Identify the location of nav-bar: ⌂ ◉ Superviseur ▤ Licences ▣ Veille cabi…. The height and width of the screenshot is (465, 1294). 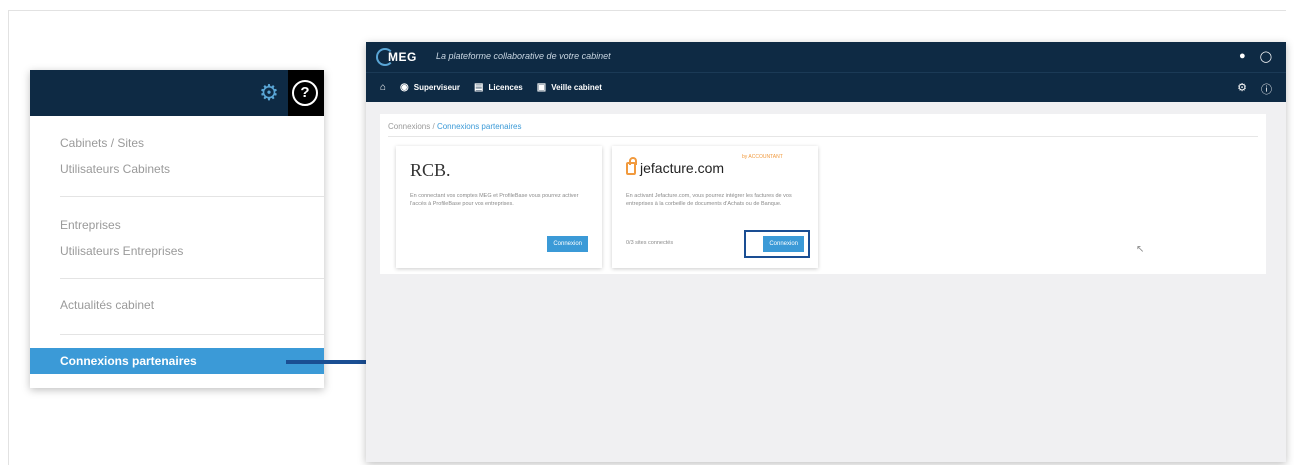
(826, 87).